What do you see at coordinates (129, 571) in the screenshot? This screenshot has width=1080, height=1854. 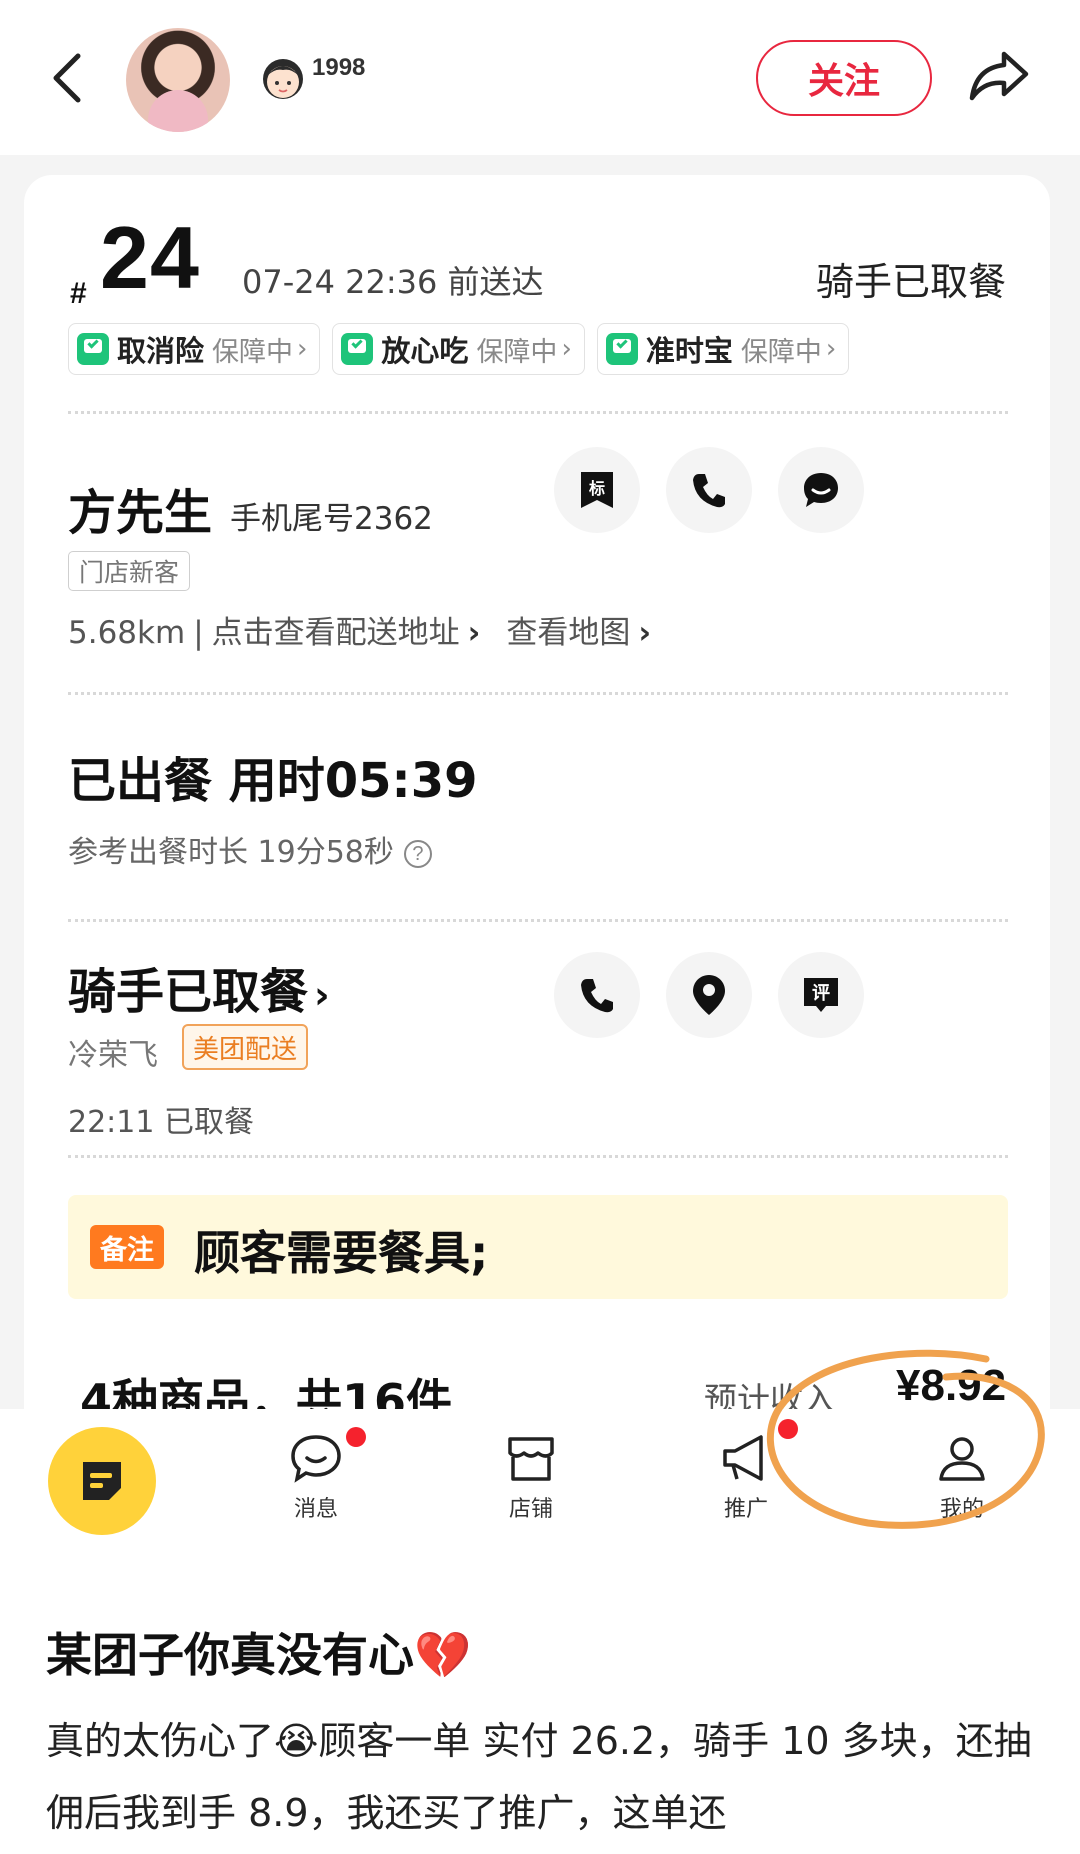 I see `new-customer-tag: 门店新客` at bounding box center [129, 571].